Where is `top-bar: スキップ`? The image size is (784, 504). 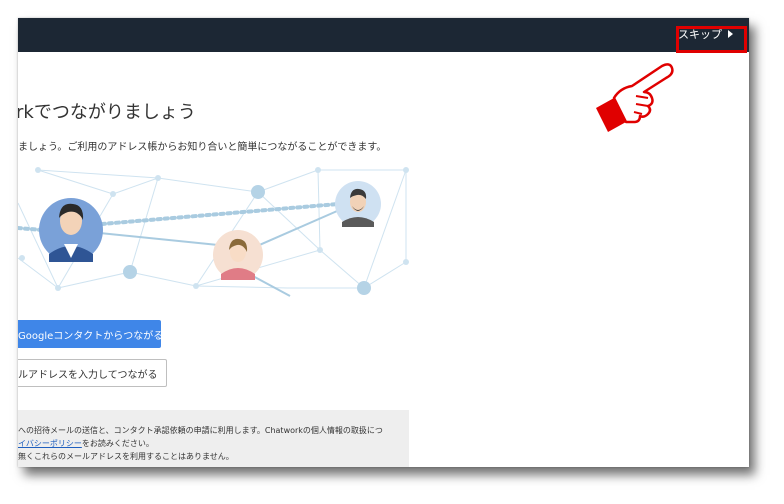 top-bar: スキップ is located at coordinates (383, 35).